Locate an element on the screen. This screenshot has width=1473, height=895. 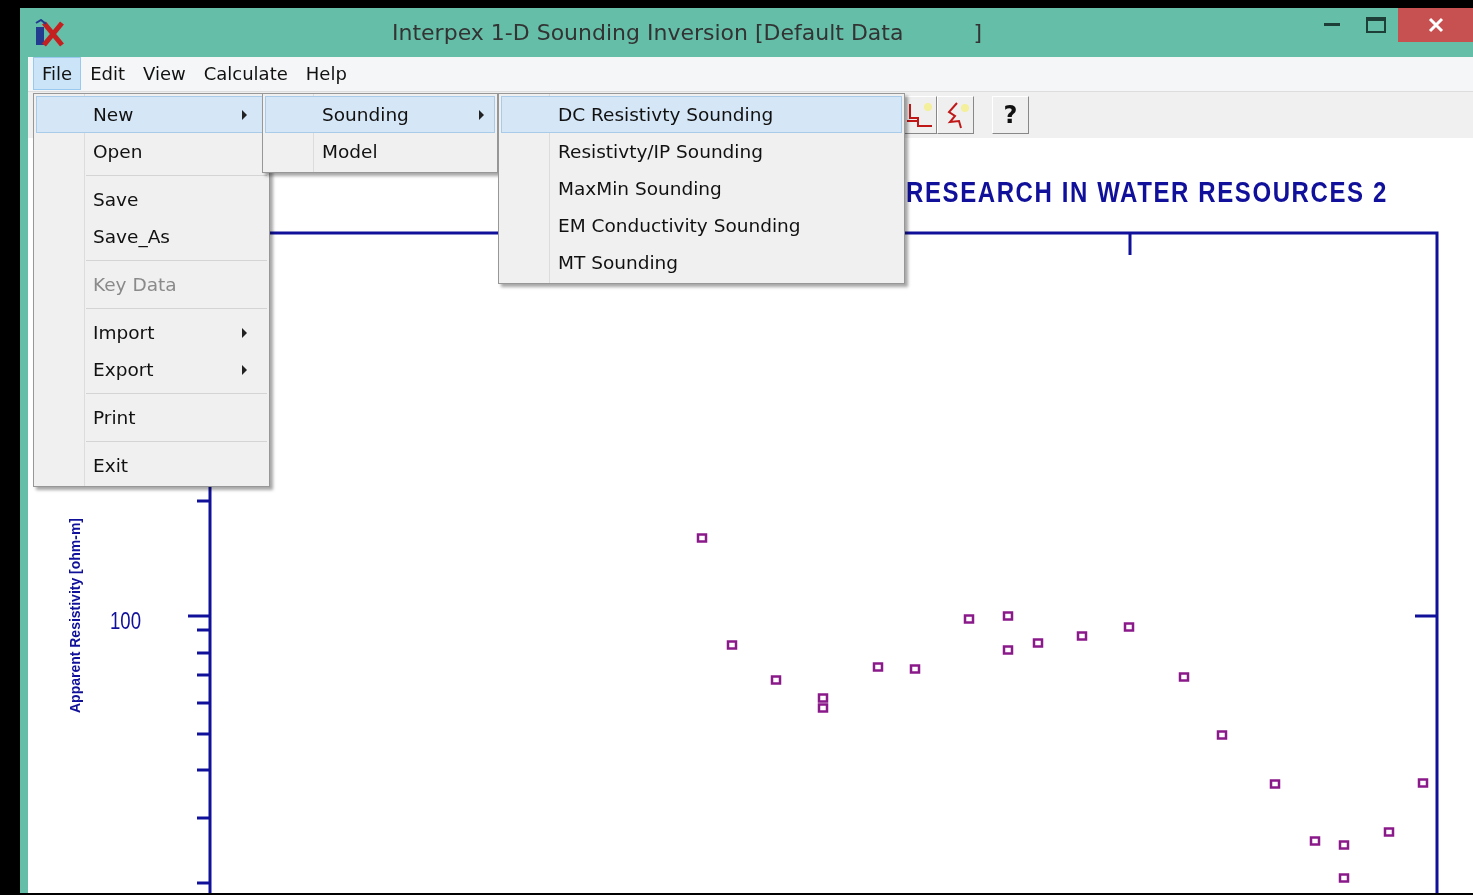
close-button is located at coordinates (1435, 25).